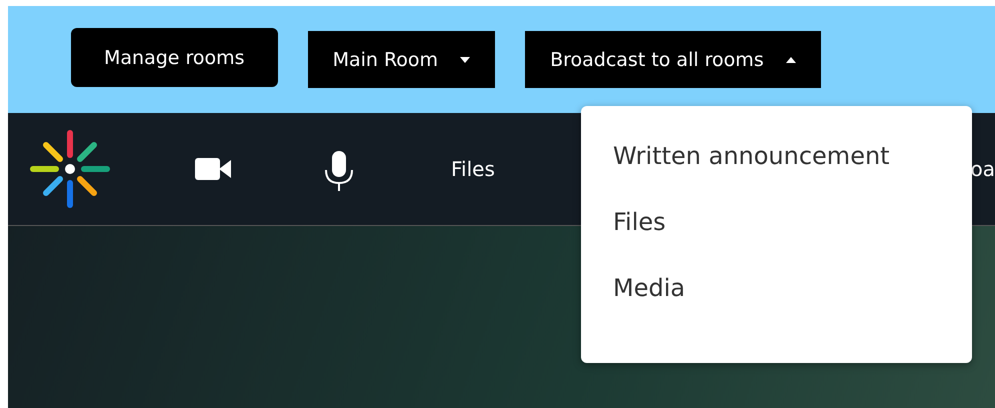 The height and width of the screenshot is (408, 995). Describe the element at coordinates (402, 59) in the screenshot. I see `dropdown-button: Main Room` at that location.